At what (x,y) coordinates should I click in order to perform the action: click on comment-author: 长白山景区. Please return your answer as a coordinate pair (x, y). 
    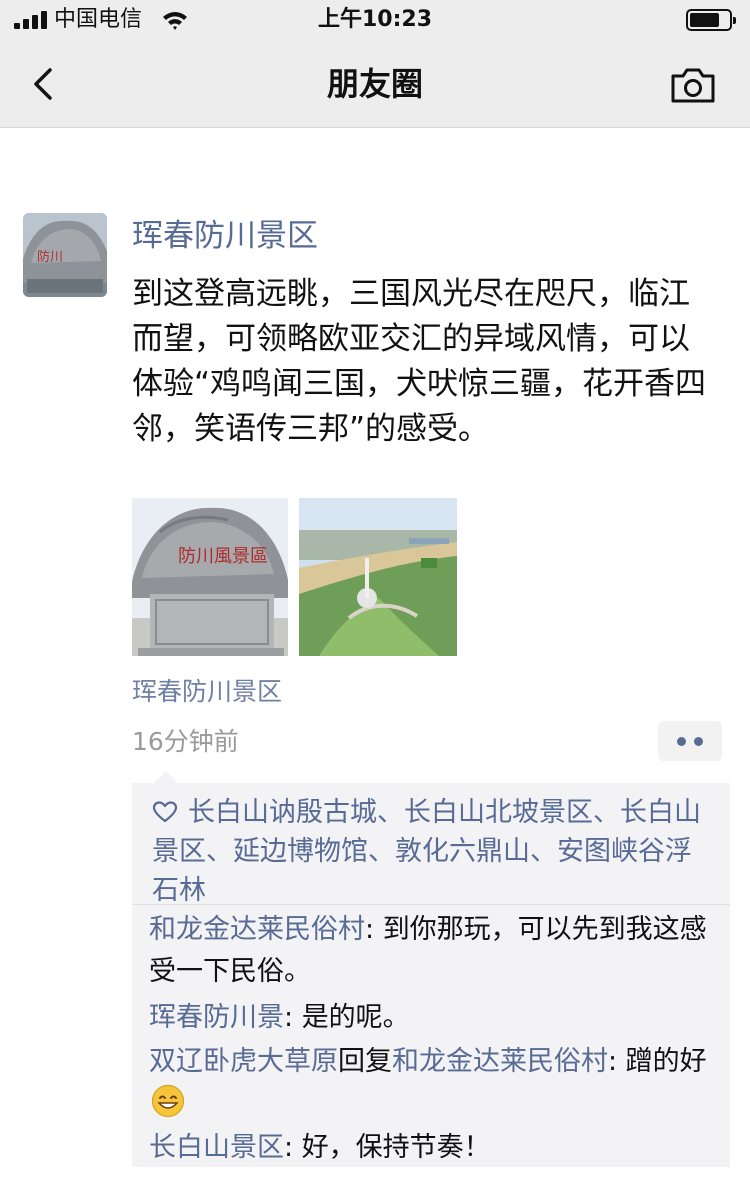
    Looking at the image, I should click on (216, 1147).